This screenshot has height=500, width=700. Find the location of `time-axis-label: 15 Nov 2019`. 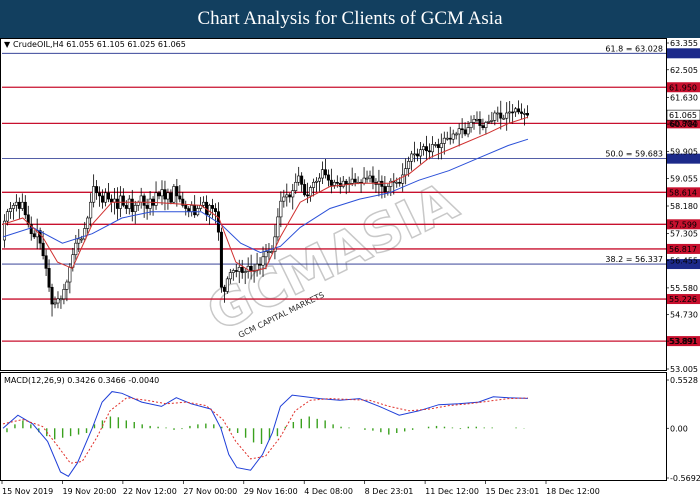

time-axis-label: 15 Nov 2019 is located at coordinates (27, 491).